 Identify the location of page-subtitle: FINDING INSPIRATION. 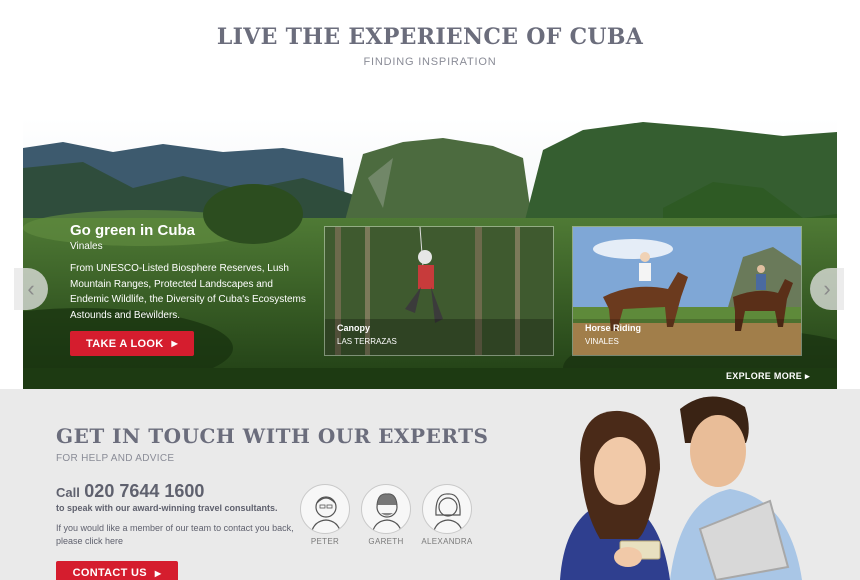
(430, 62).